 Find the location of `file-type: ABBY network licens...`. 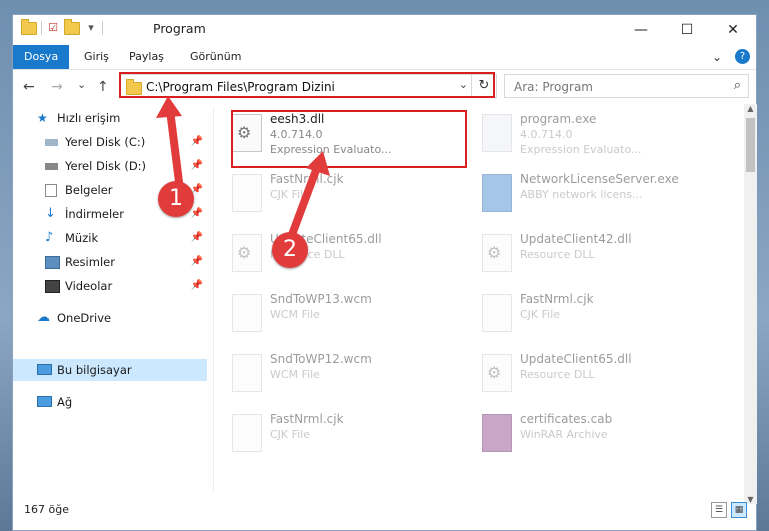

file-type: ABBY network licens... is located at coordinates (581, 194).